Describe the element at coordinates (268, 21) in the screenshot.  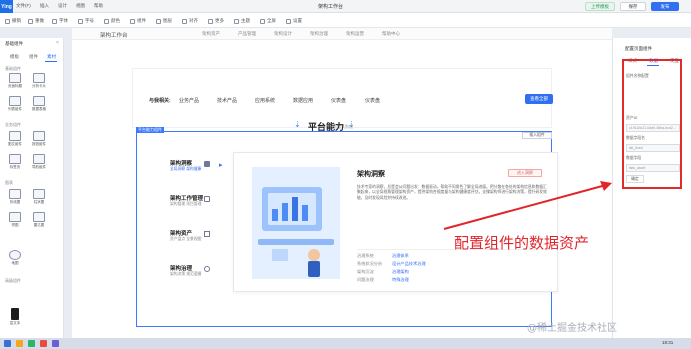
I see `fullscreen-button: 全屏` at that location.